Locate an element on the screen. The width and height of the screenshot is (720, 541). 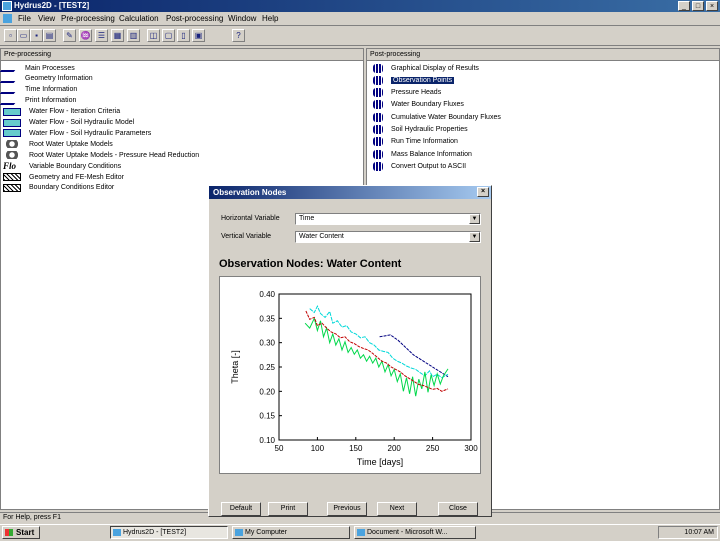
dialog-close-button: × is located at coordinates (483, 192).